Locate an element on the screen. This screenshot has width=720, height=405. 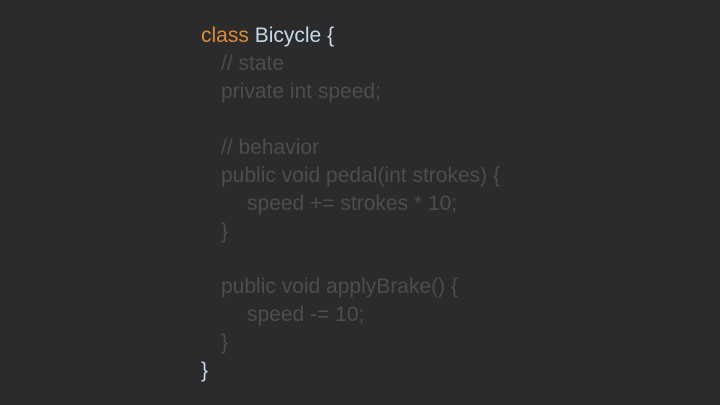
method-pedal-signature: public void pedal(int strokes) { is located at coordinates (360, 175).